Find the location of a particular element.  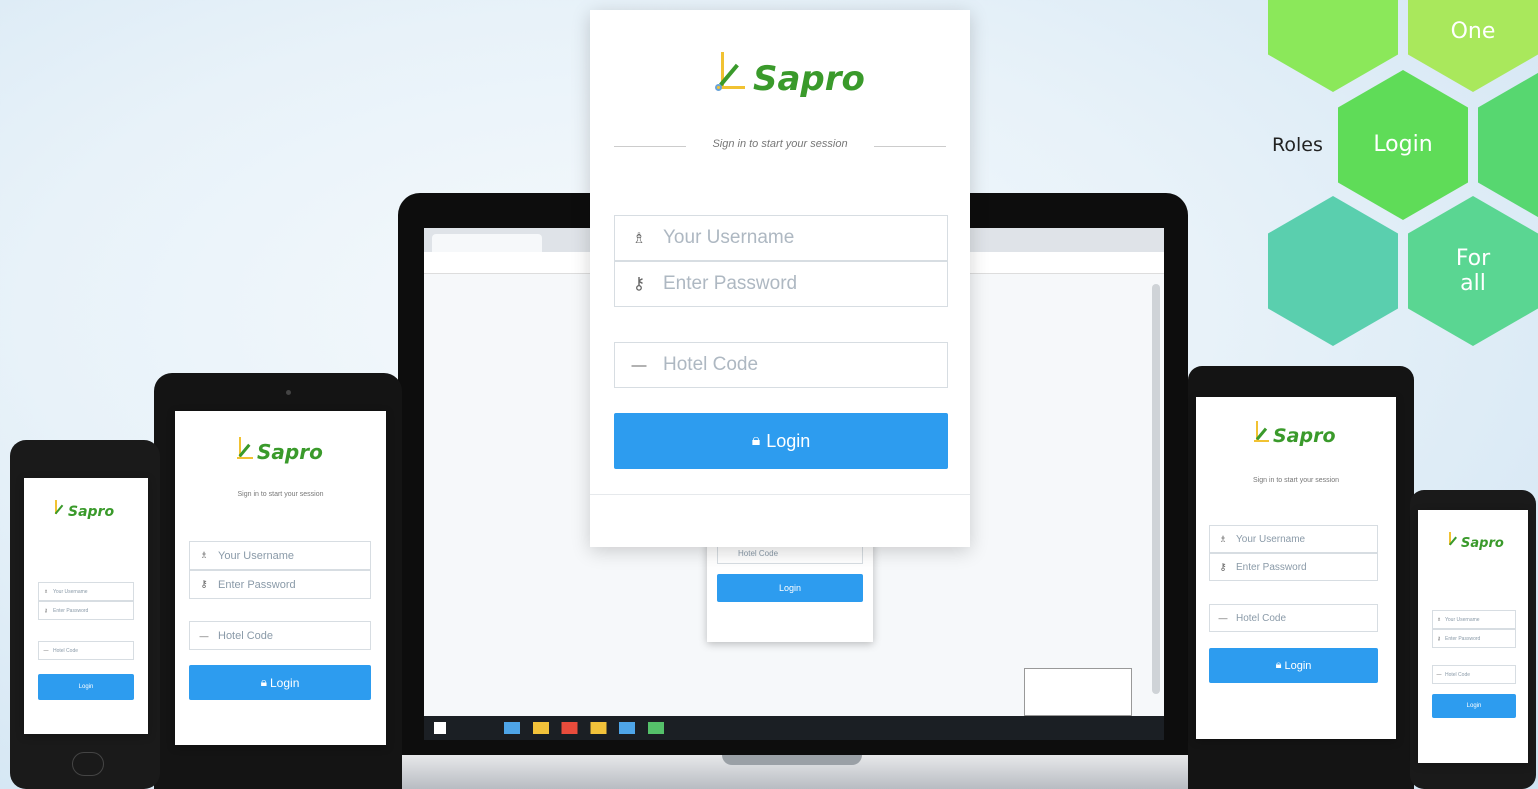

left-tablet-hotel-code-placeholder: Hotel Code is located at coordinates (246, 635).